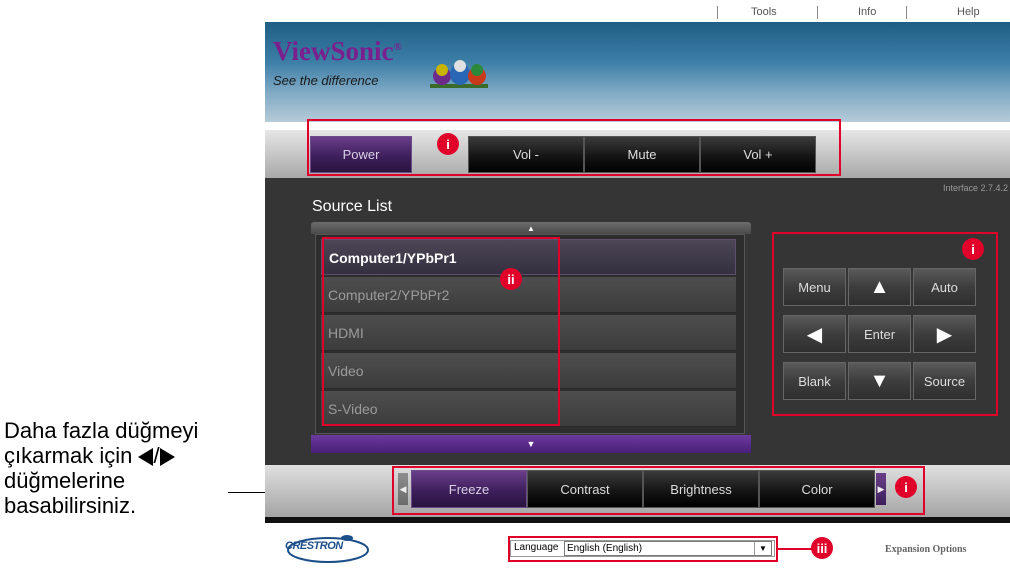 This screenshot has width=1010, height=574. What do you see at coordinates (511, 279) in the screenshot?
I see `badge-ii: ii` at bounding box center [511, 279].